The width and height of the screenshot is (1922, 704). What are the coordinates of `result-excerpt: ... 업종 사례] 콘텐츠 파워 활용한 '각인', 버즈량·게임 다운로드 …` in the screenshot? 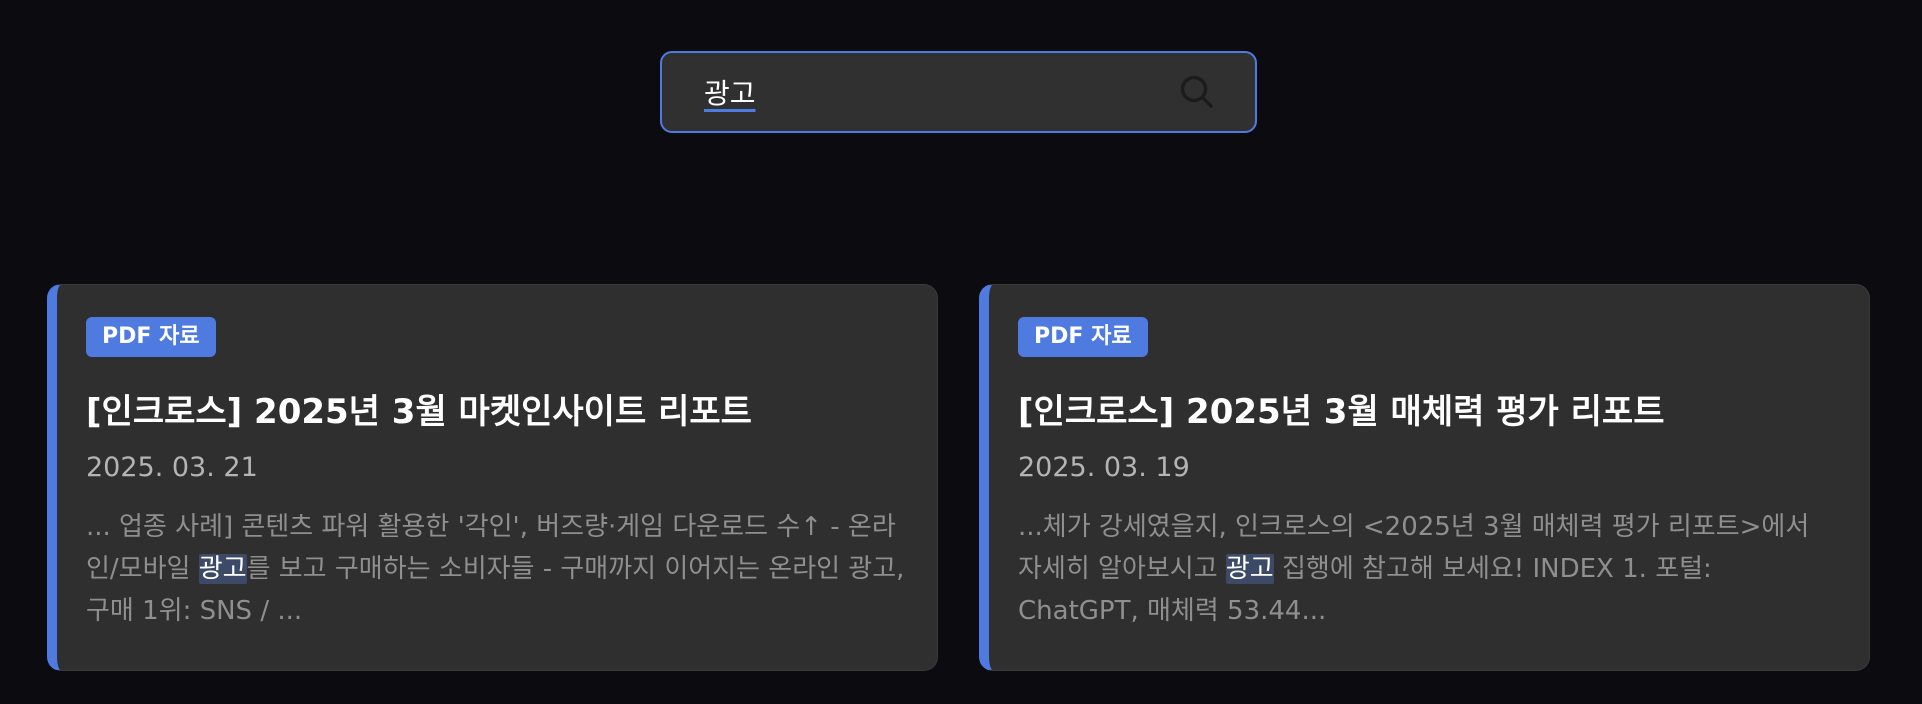 It's located at (496, 569).